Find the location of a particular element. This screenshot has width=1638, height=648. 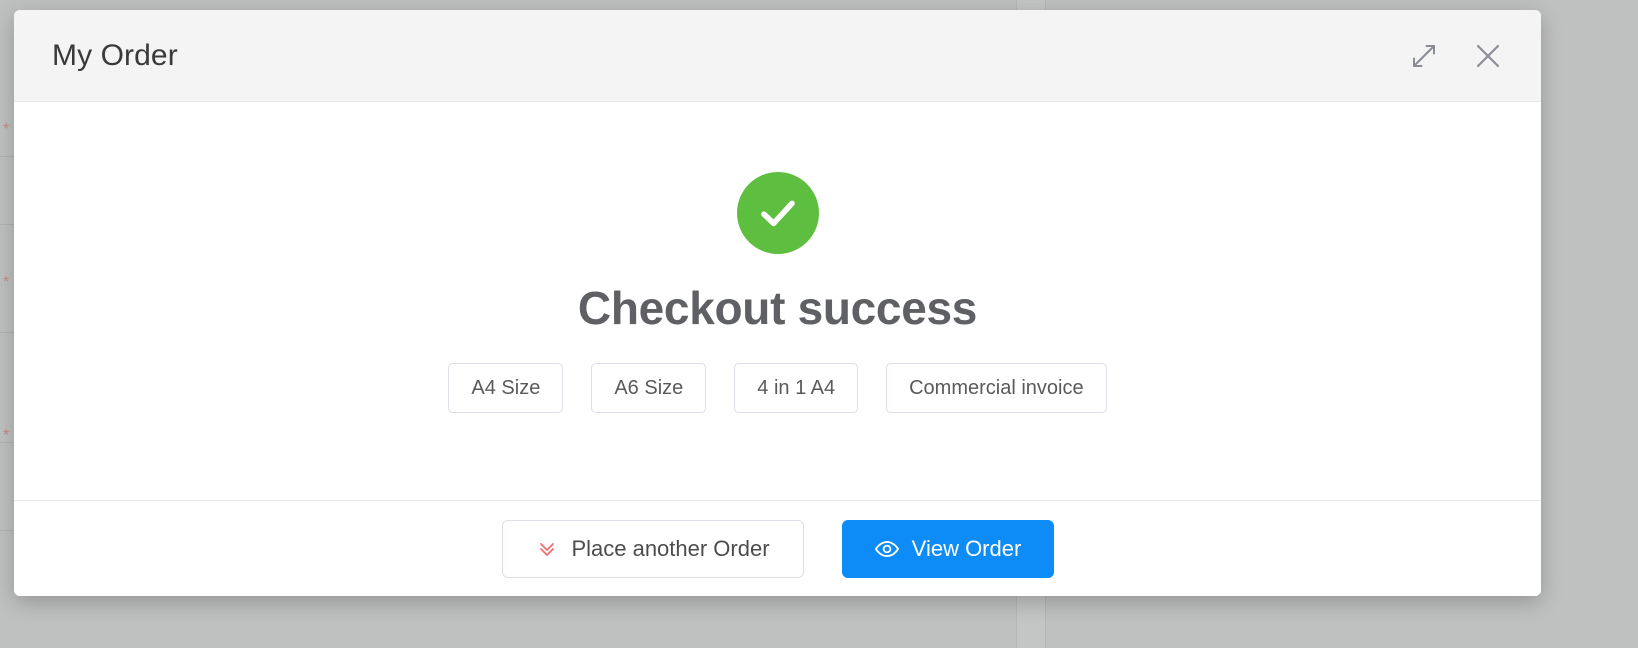

print-option-commercial-invoice: Commercial invoice is located at coordinates (996, 388).